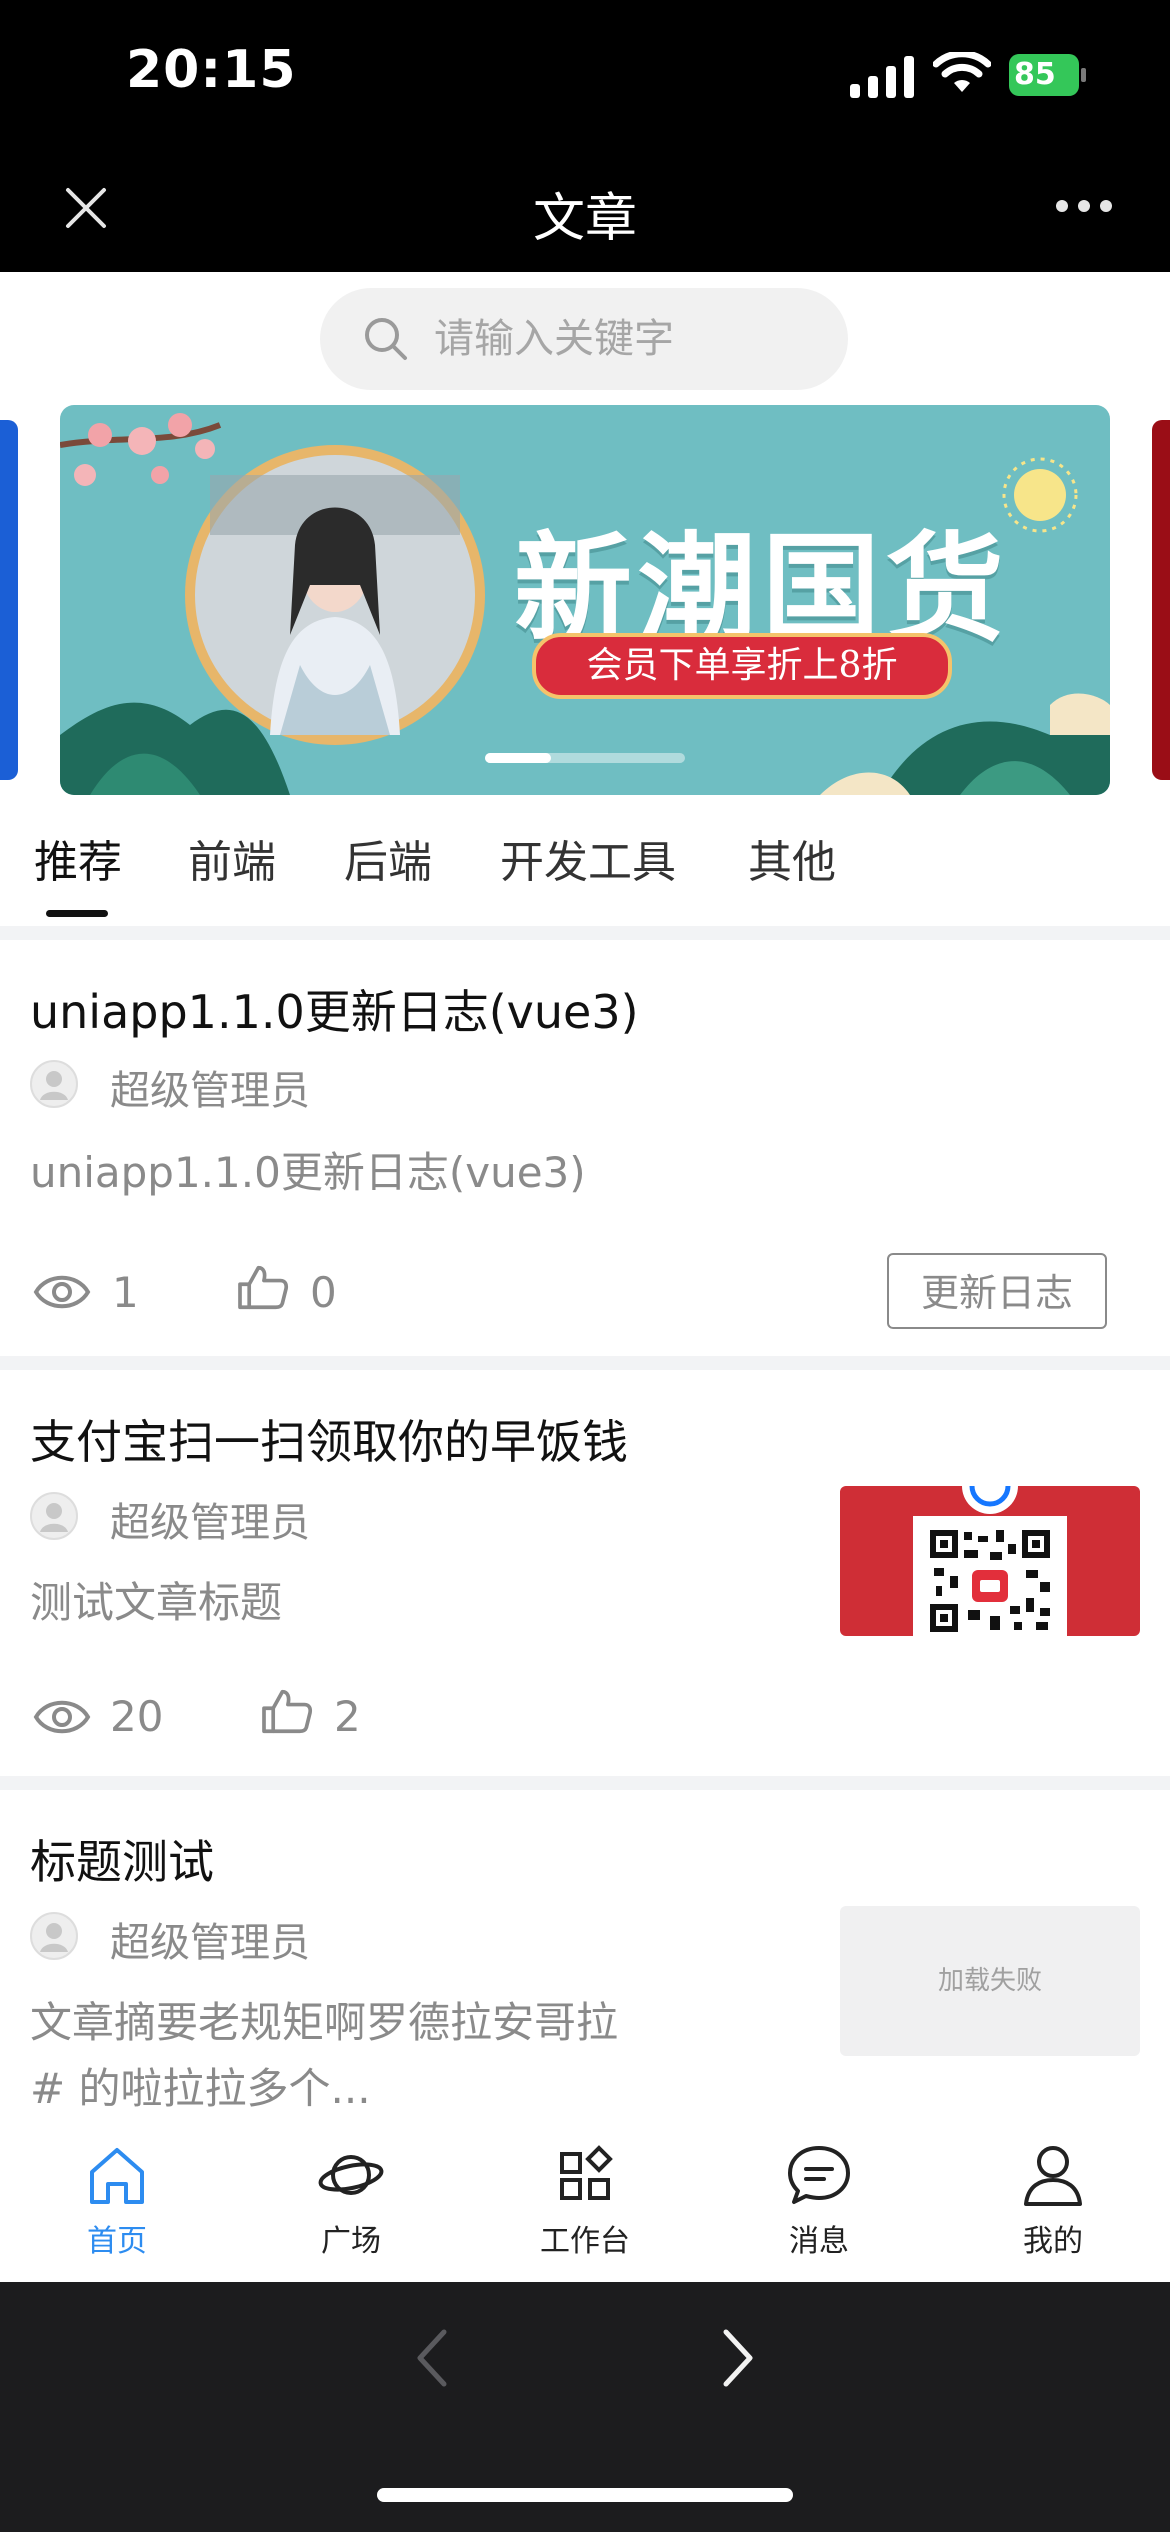 The height and width of the screenshot is (2532, 1170). I want to click on battery-level: 85, so click(1035, 74).